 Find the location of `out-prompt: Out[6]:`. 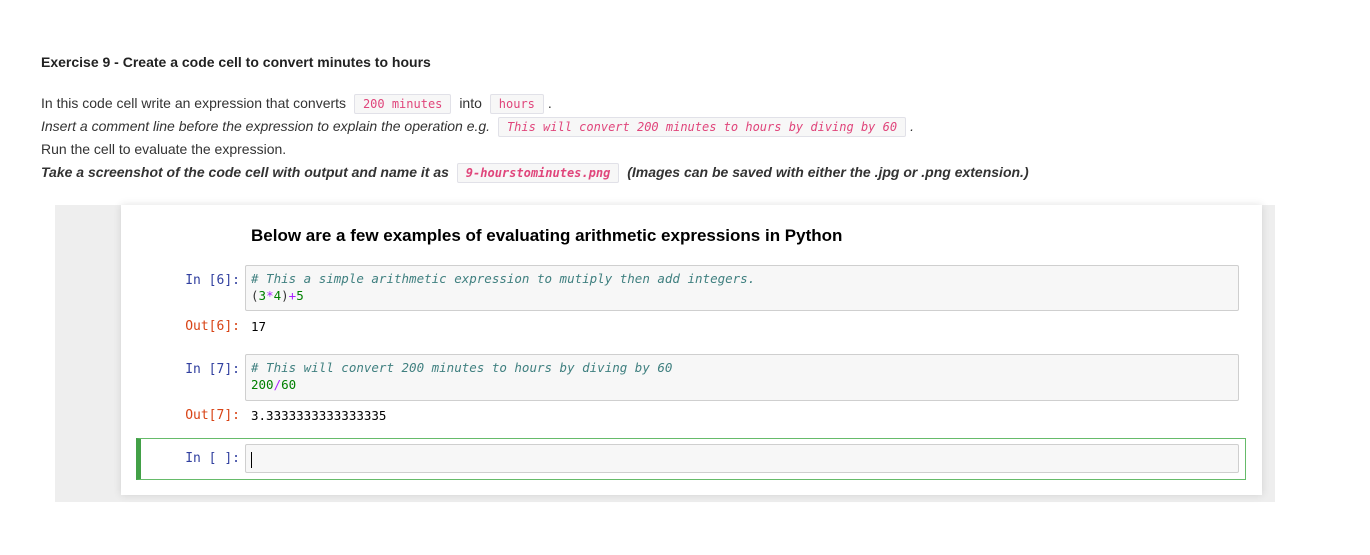

out-prompt: Out[6]: is located at coordinates (212, 326).